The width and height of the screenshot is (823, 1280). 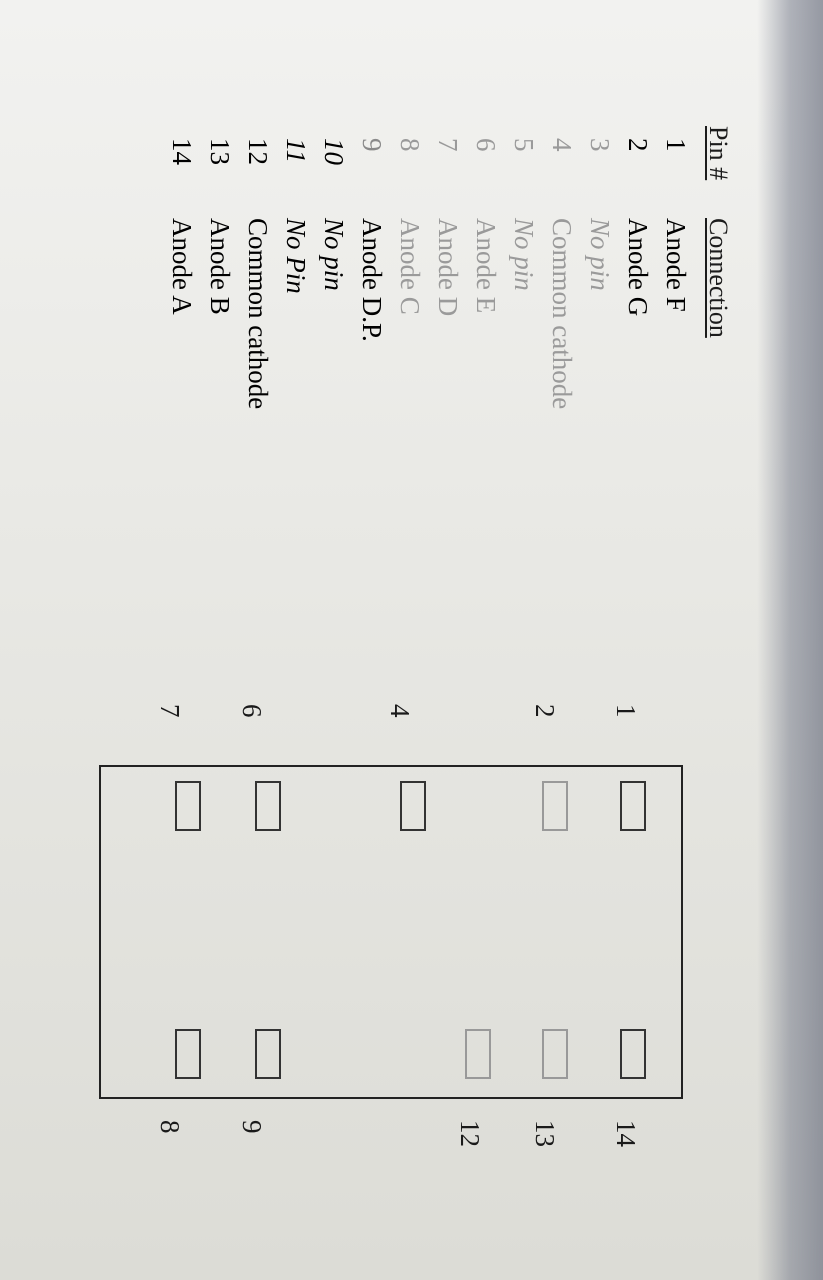 I want to click on pin-number: 10, so click(x=334, y=151).